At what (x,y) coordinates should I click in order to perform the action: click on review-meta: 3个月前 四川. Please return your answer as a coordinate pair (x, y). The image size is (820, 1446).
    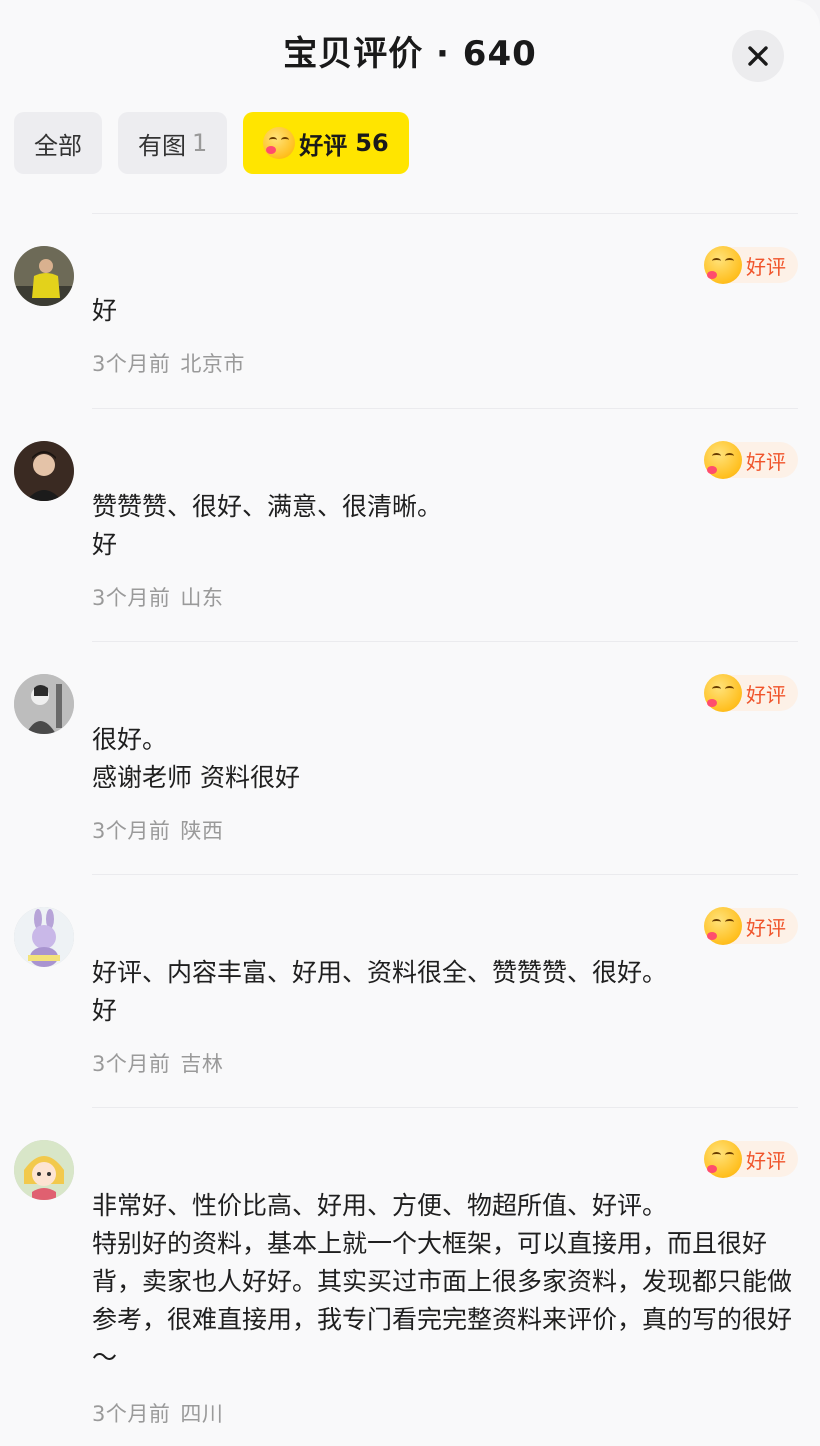
    Looking at the image, I should click on (157, 1413).